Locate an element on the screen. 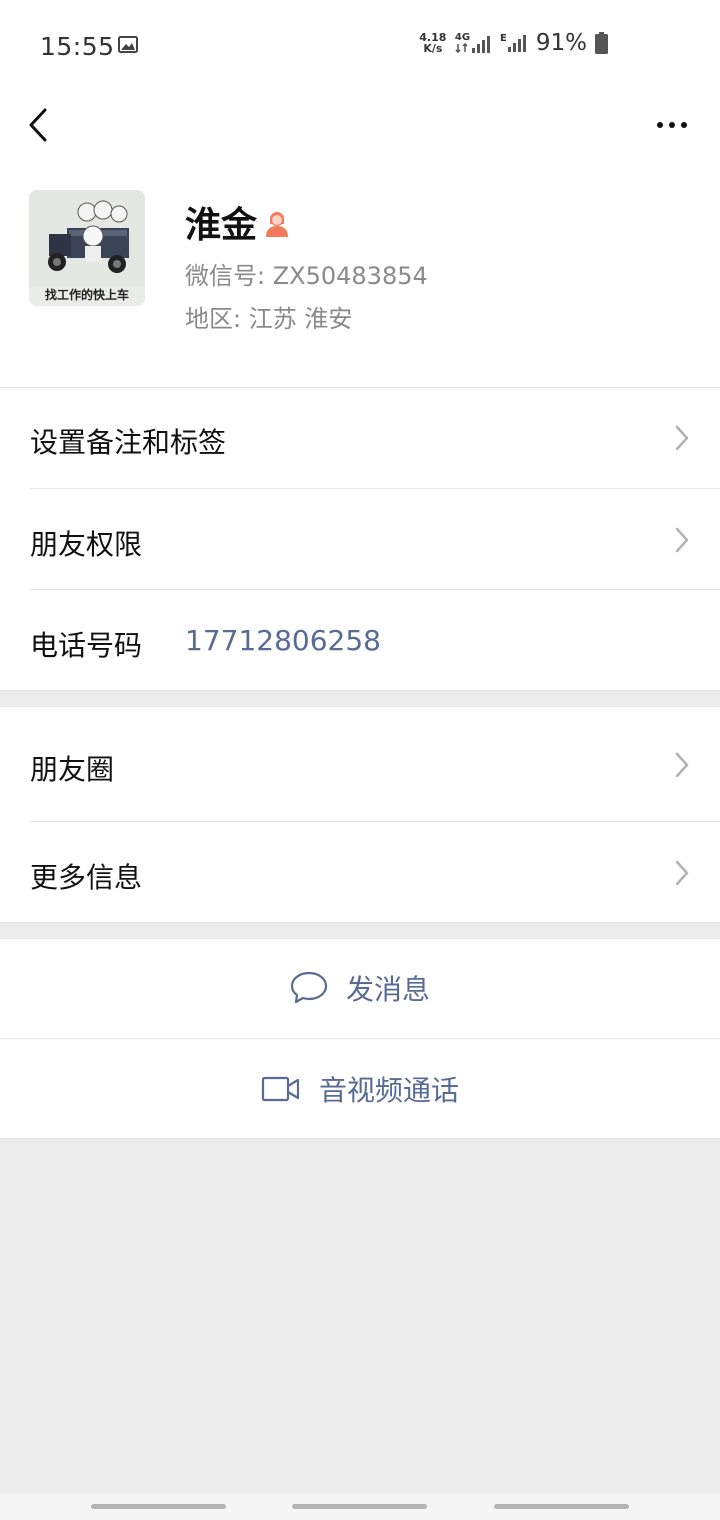 This screenshot has width=720, height=1520. avatar-picture-icon is located at coordinates (87, 238).